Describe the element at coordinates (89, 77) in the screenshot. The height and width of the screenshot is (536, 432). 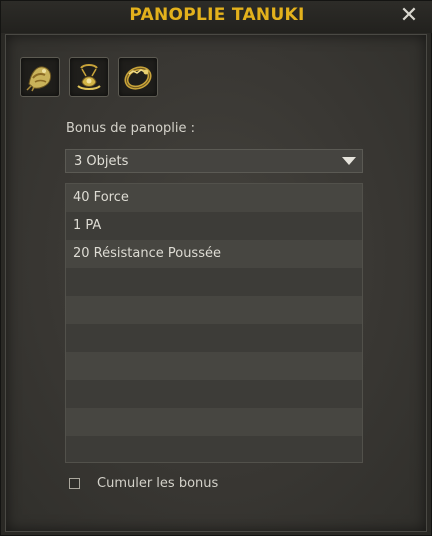
I see `tanuki-amulet-icon` at that location.